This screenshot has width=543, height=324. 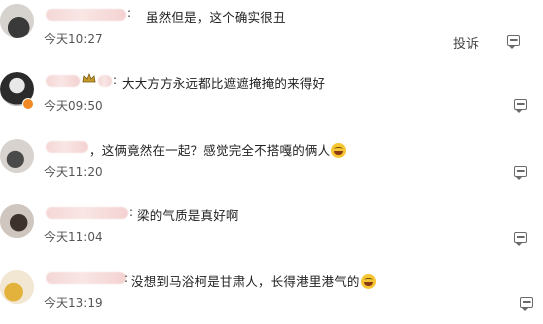 I want to click on comment-text-body: ，这俩竟然在一起？感觉完全不搭嘎的俩人, so click(x=210, y=150).